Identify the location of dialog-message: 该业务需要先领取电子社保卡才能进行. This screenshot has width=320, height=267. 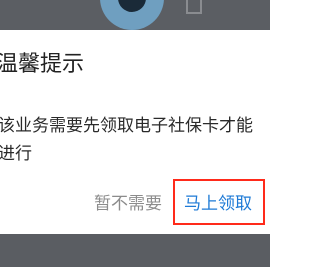
(126, 140).